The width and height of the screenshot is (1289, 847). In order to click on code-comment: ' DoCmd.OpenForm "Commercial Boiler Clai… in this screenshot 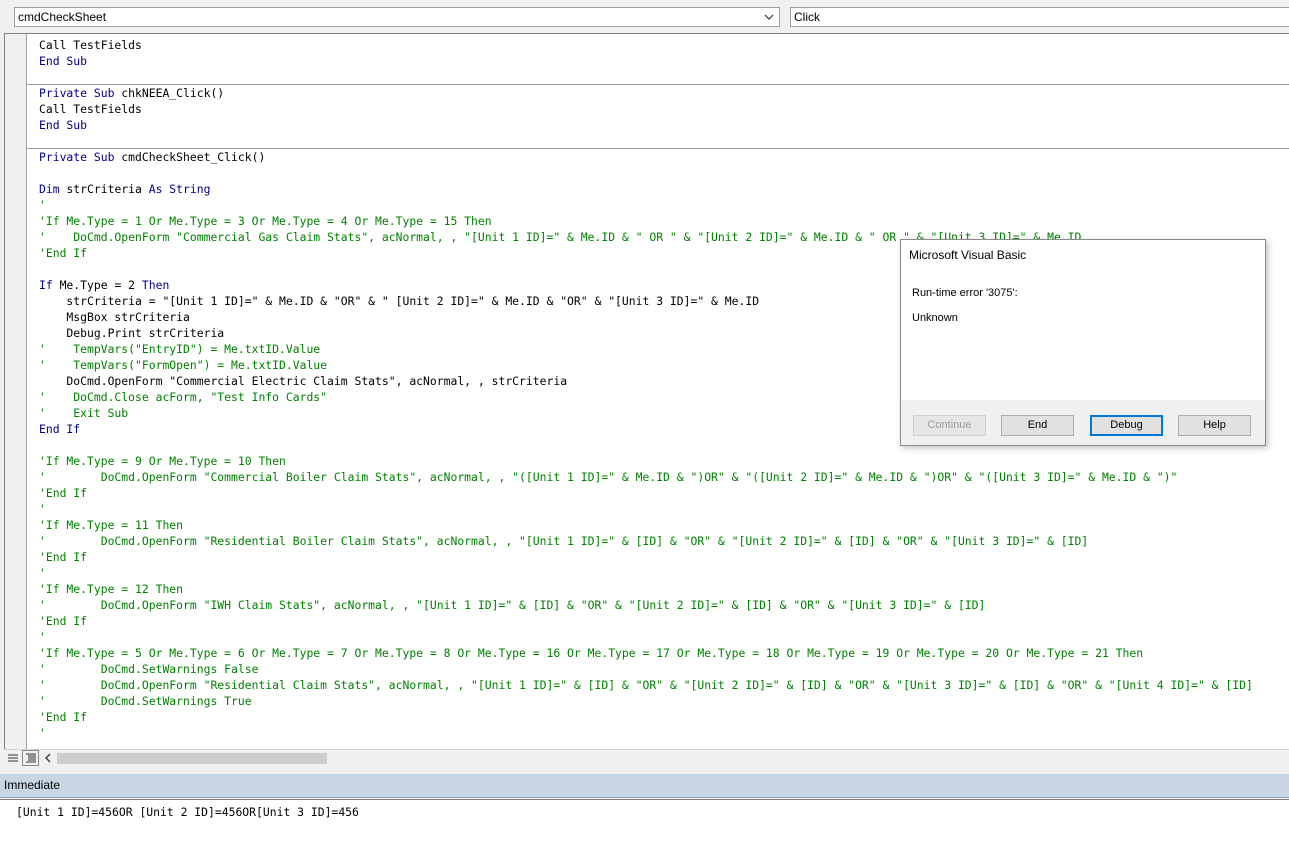, I will do `click(608, 477)`.